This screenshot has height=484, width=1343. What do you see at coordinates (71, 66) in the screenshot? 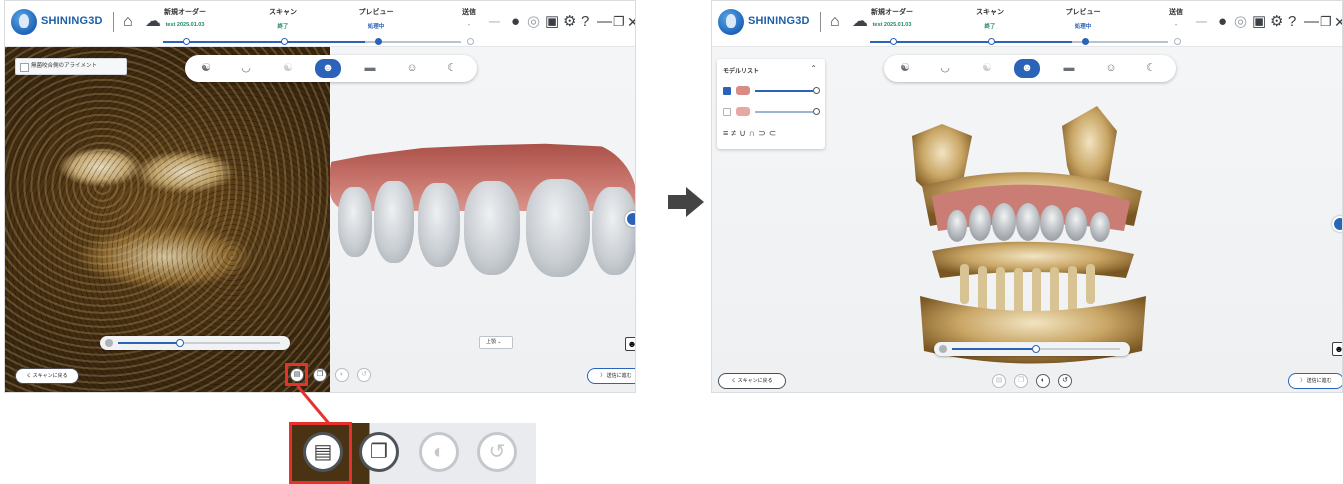
I see `align-checkbox: 無菌咬合側のアライメント` at bounding box center [71, 66].